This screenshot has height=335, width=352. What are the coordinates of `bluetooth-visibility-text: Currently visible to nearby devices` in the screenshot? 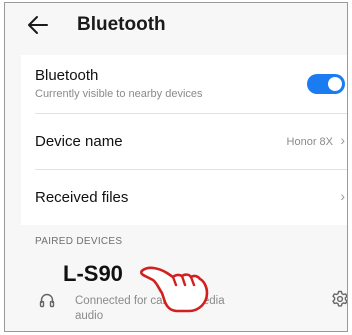 It's located at (119, 94).